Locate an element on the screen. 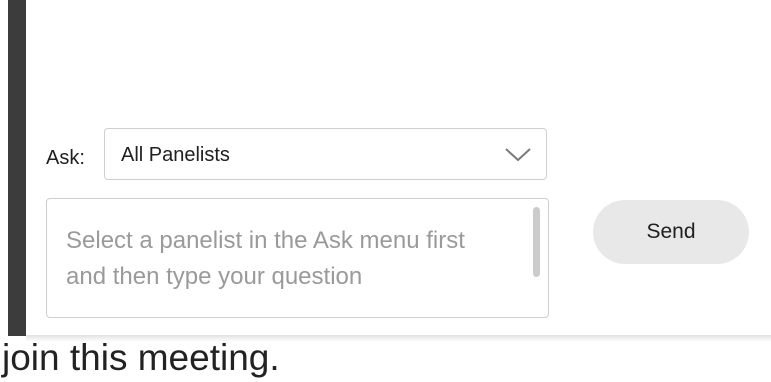  question-scrollbar is located at coordinates (536, 258).